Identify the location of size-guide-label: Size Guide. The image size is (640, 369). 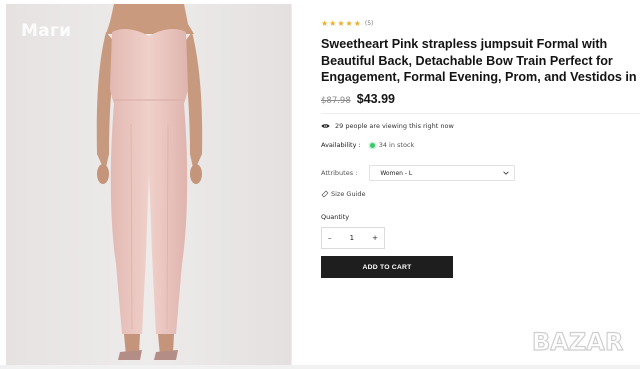
(348, 194).